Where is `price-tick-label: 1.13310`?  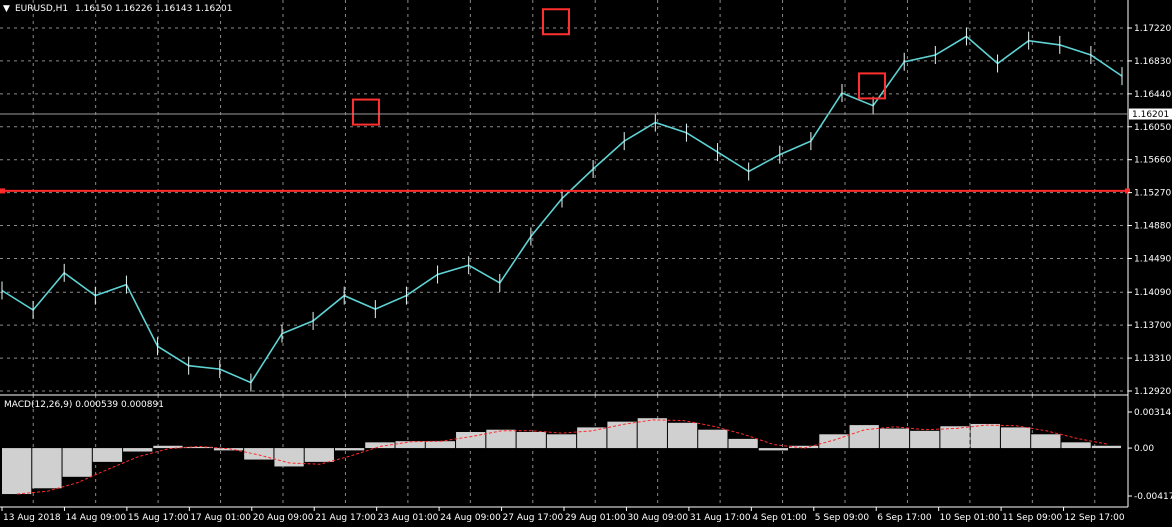 price-tick-label: 1.13310 is located at coordinates (1152, 359).